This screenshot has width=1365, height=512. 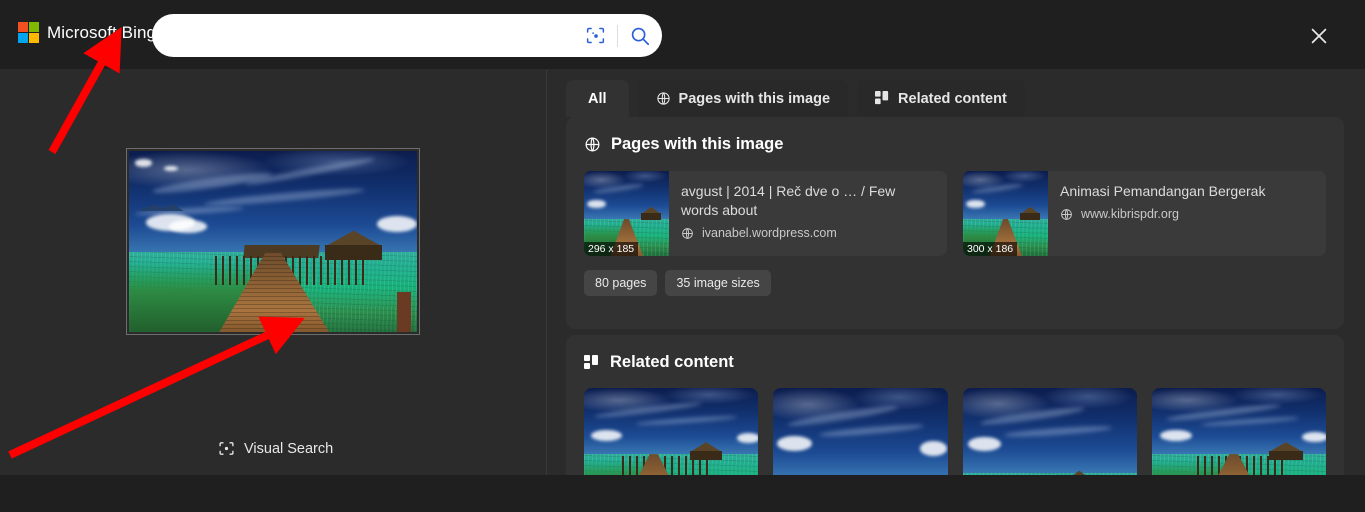 I want to click on related-content-grid, so click(x=955, y=423).